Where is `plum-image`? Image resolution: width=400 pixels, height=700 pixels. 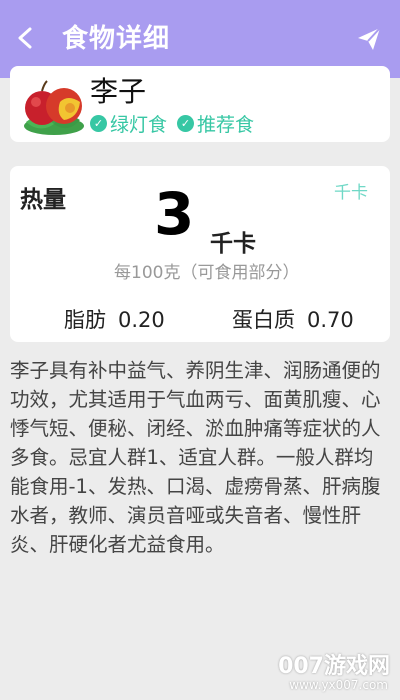
plum-image is located at coordinates (54, 107).